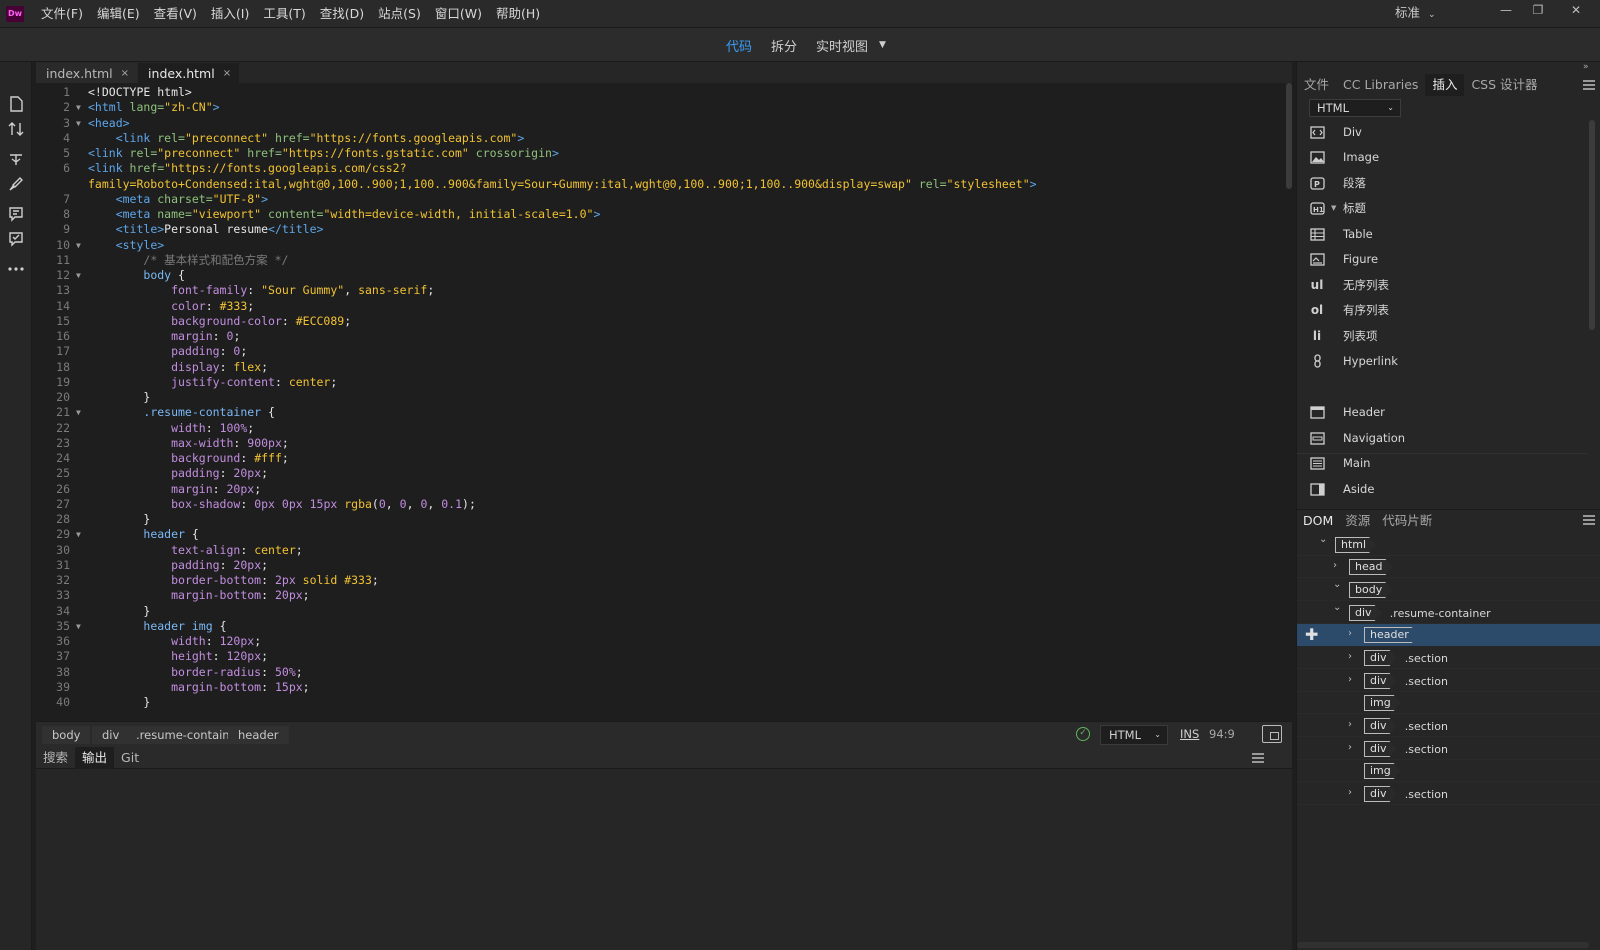 The height and width of the screenshot is (950, 1600). What do you see at coordinates (1445, 85) in the screenshot?
I see `right-panel-tab: 插入` at bounding box center [1445, 85].